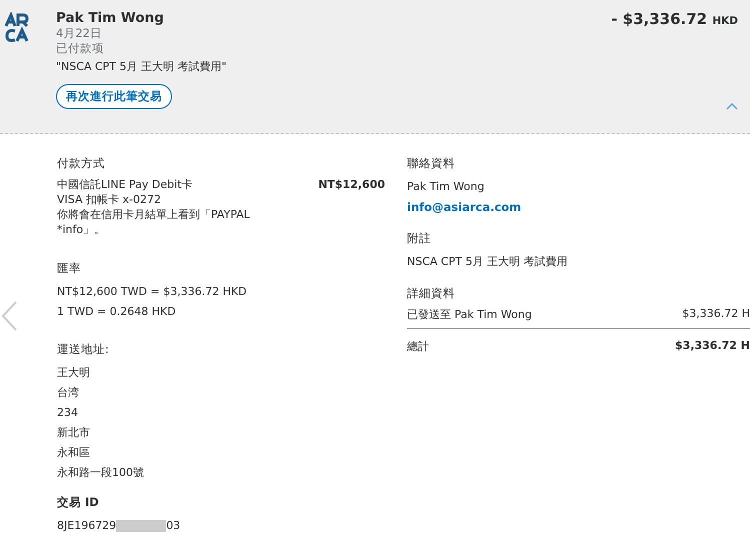 The width and height of the screenshot is (750, 547). What do you see at coordinates (73, 373) in the screenshot?
I see `address-line: 王大明` at bounding box center [73, 373].